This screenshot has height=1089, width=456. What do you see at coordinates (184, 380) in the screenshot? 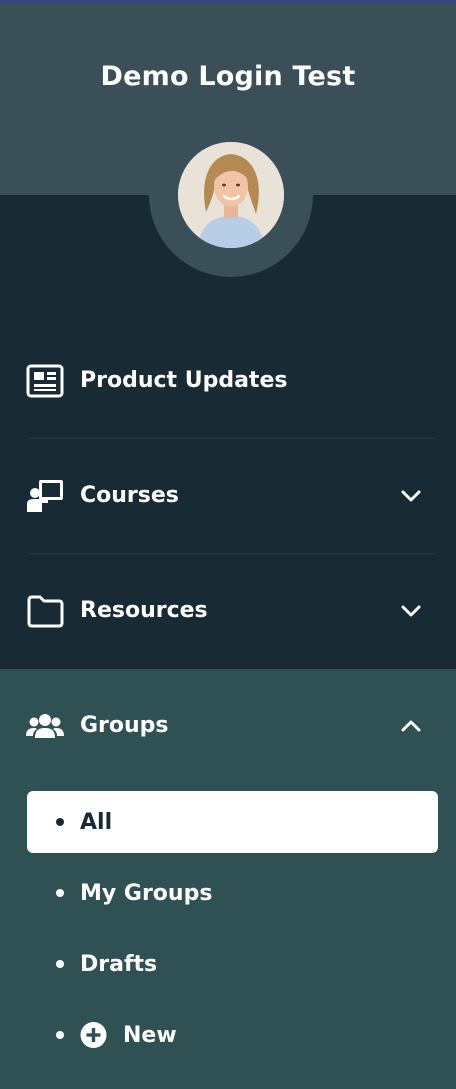
I see `nav-item-label: Product Updates` at bounding box center [184, 380].